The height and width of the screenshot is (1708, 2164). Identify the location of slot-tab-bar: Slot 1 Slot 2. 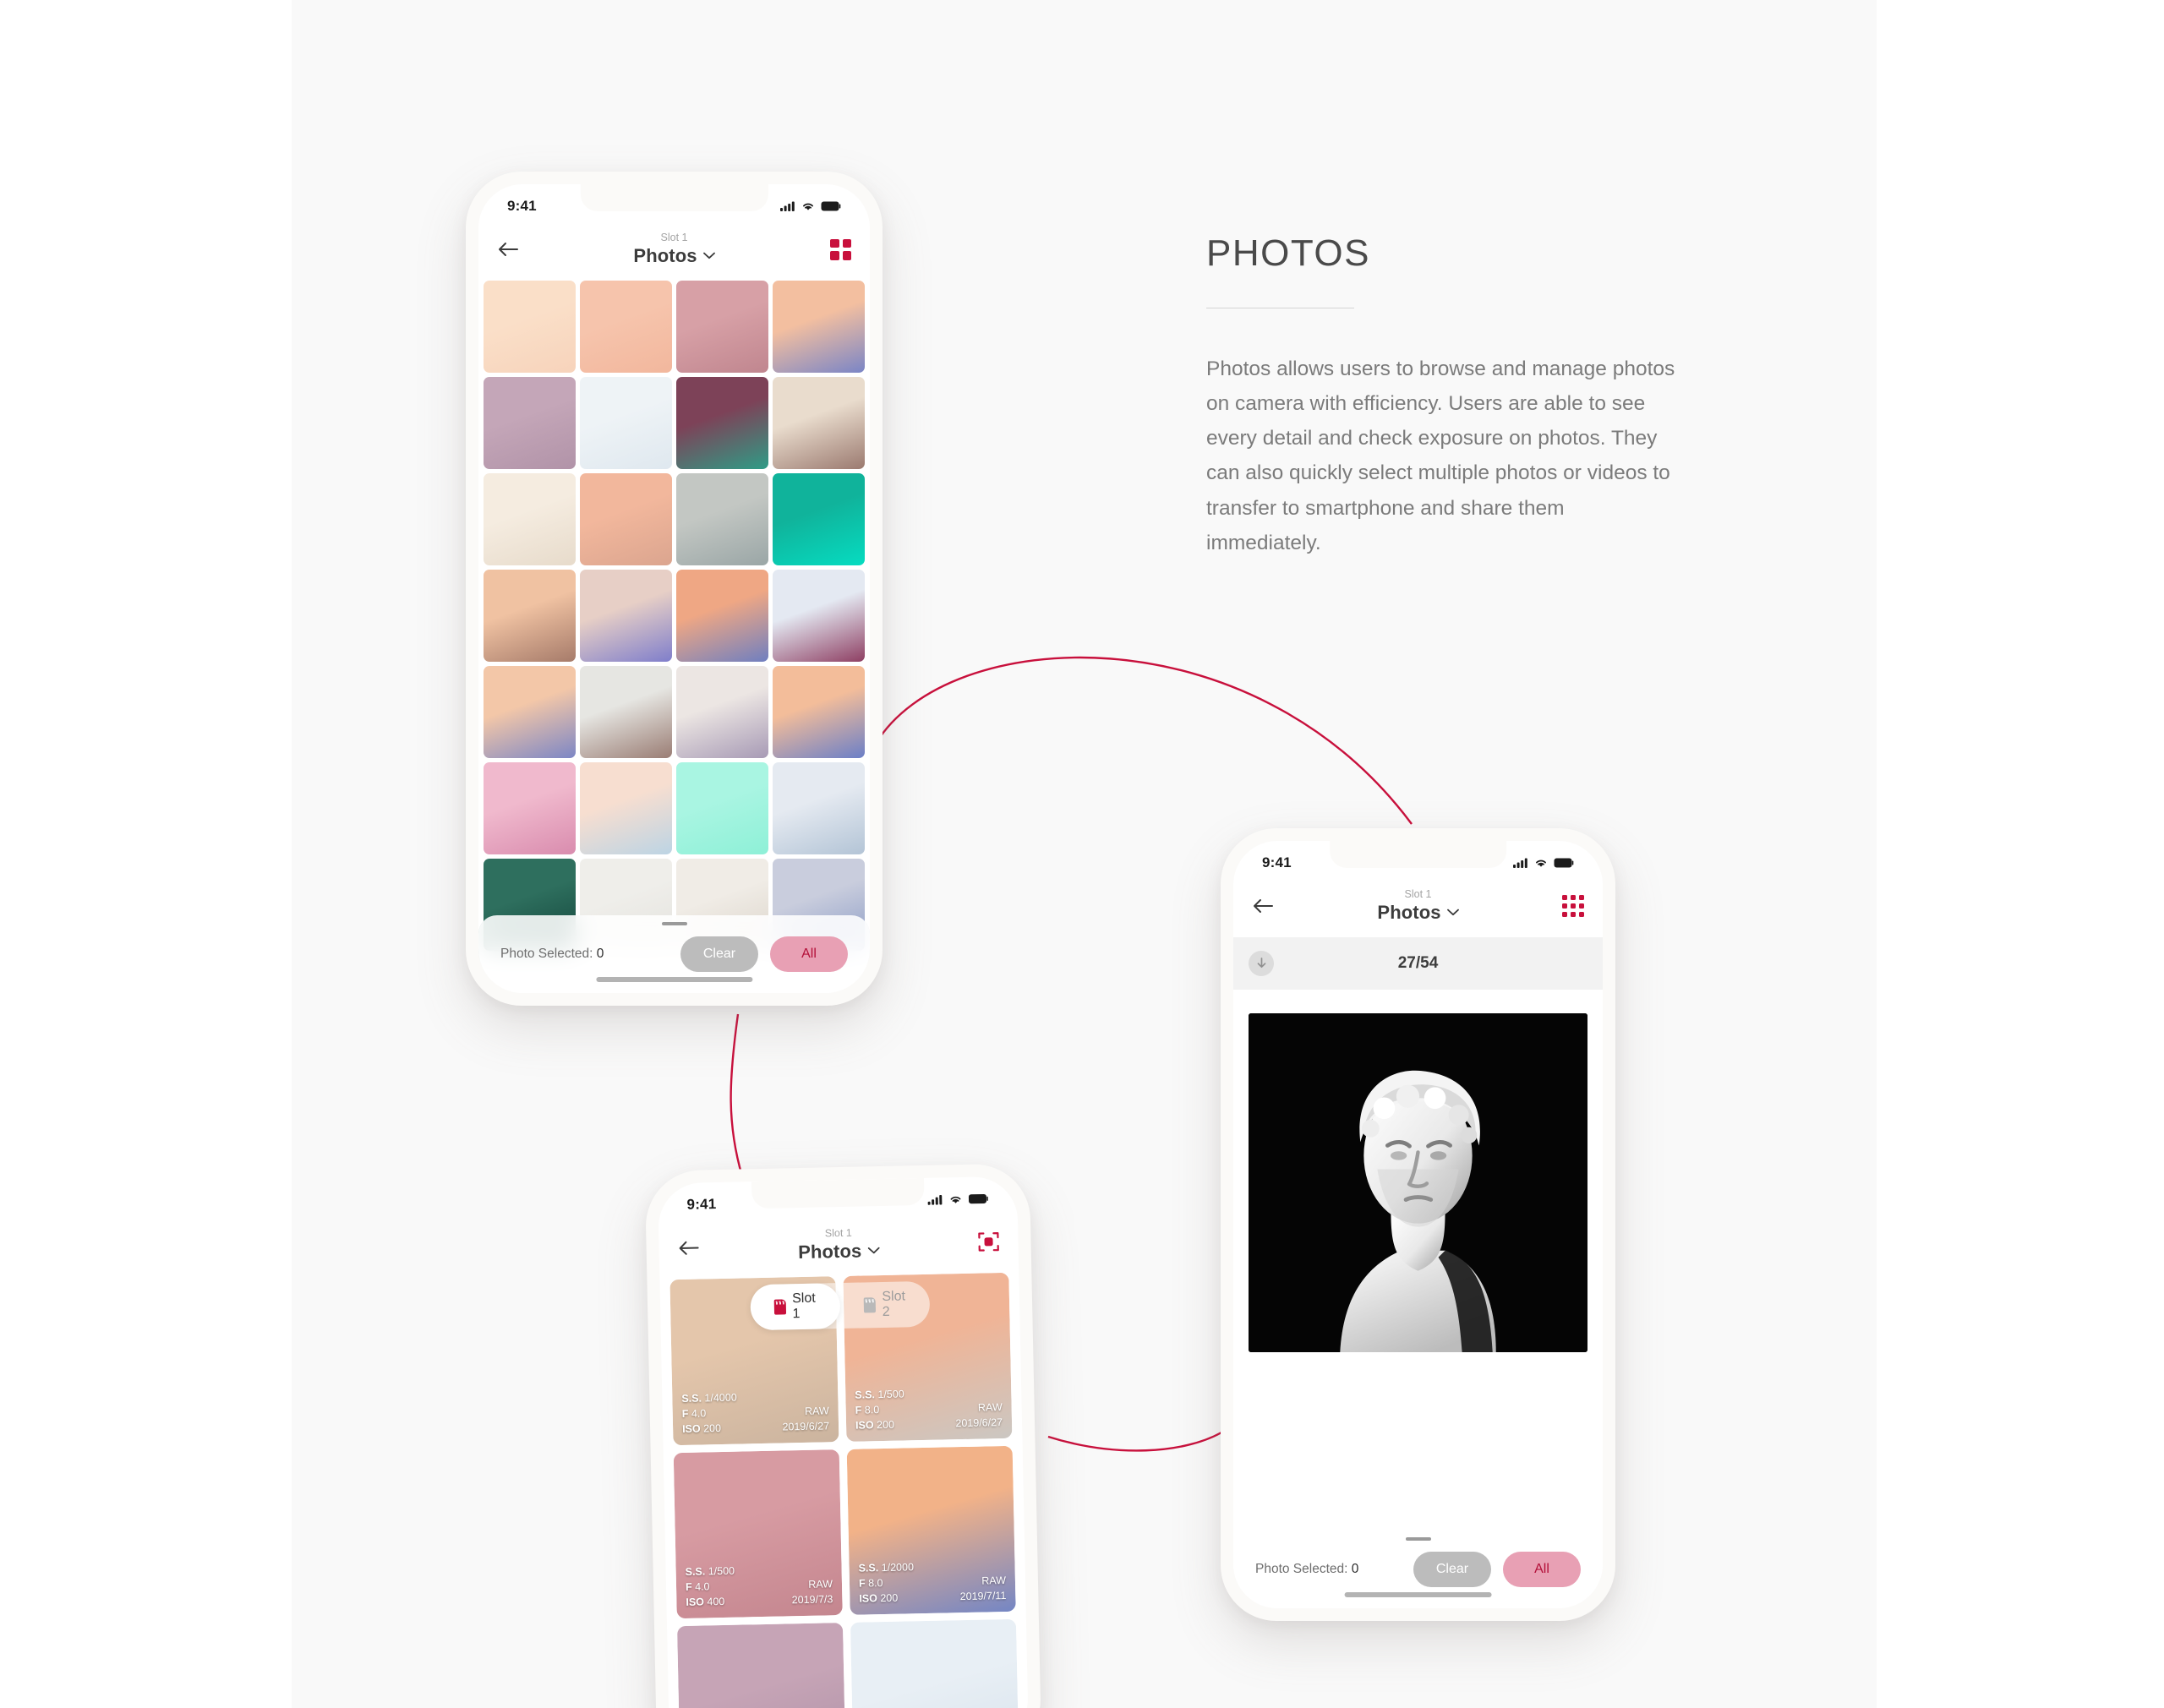
(840, 1305).